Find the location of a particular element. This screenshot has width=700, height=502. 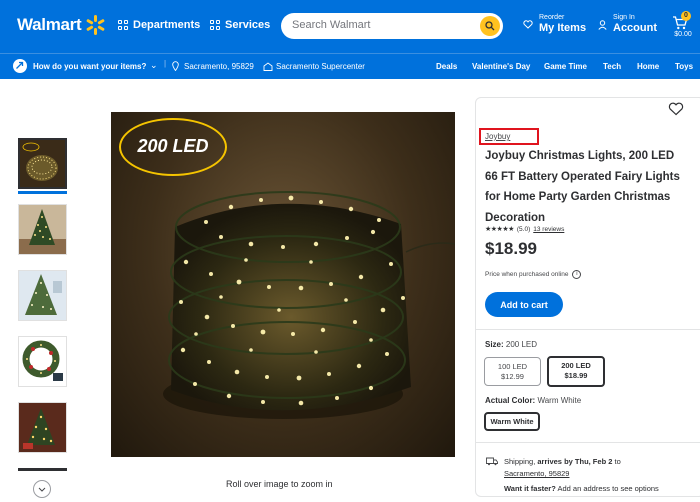

nav-link-tech: Tech is located at coordinates (612, 66).